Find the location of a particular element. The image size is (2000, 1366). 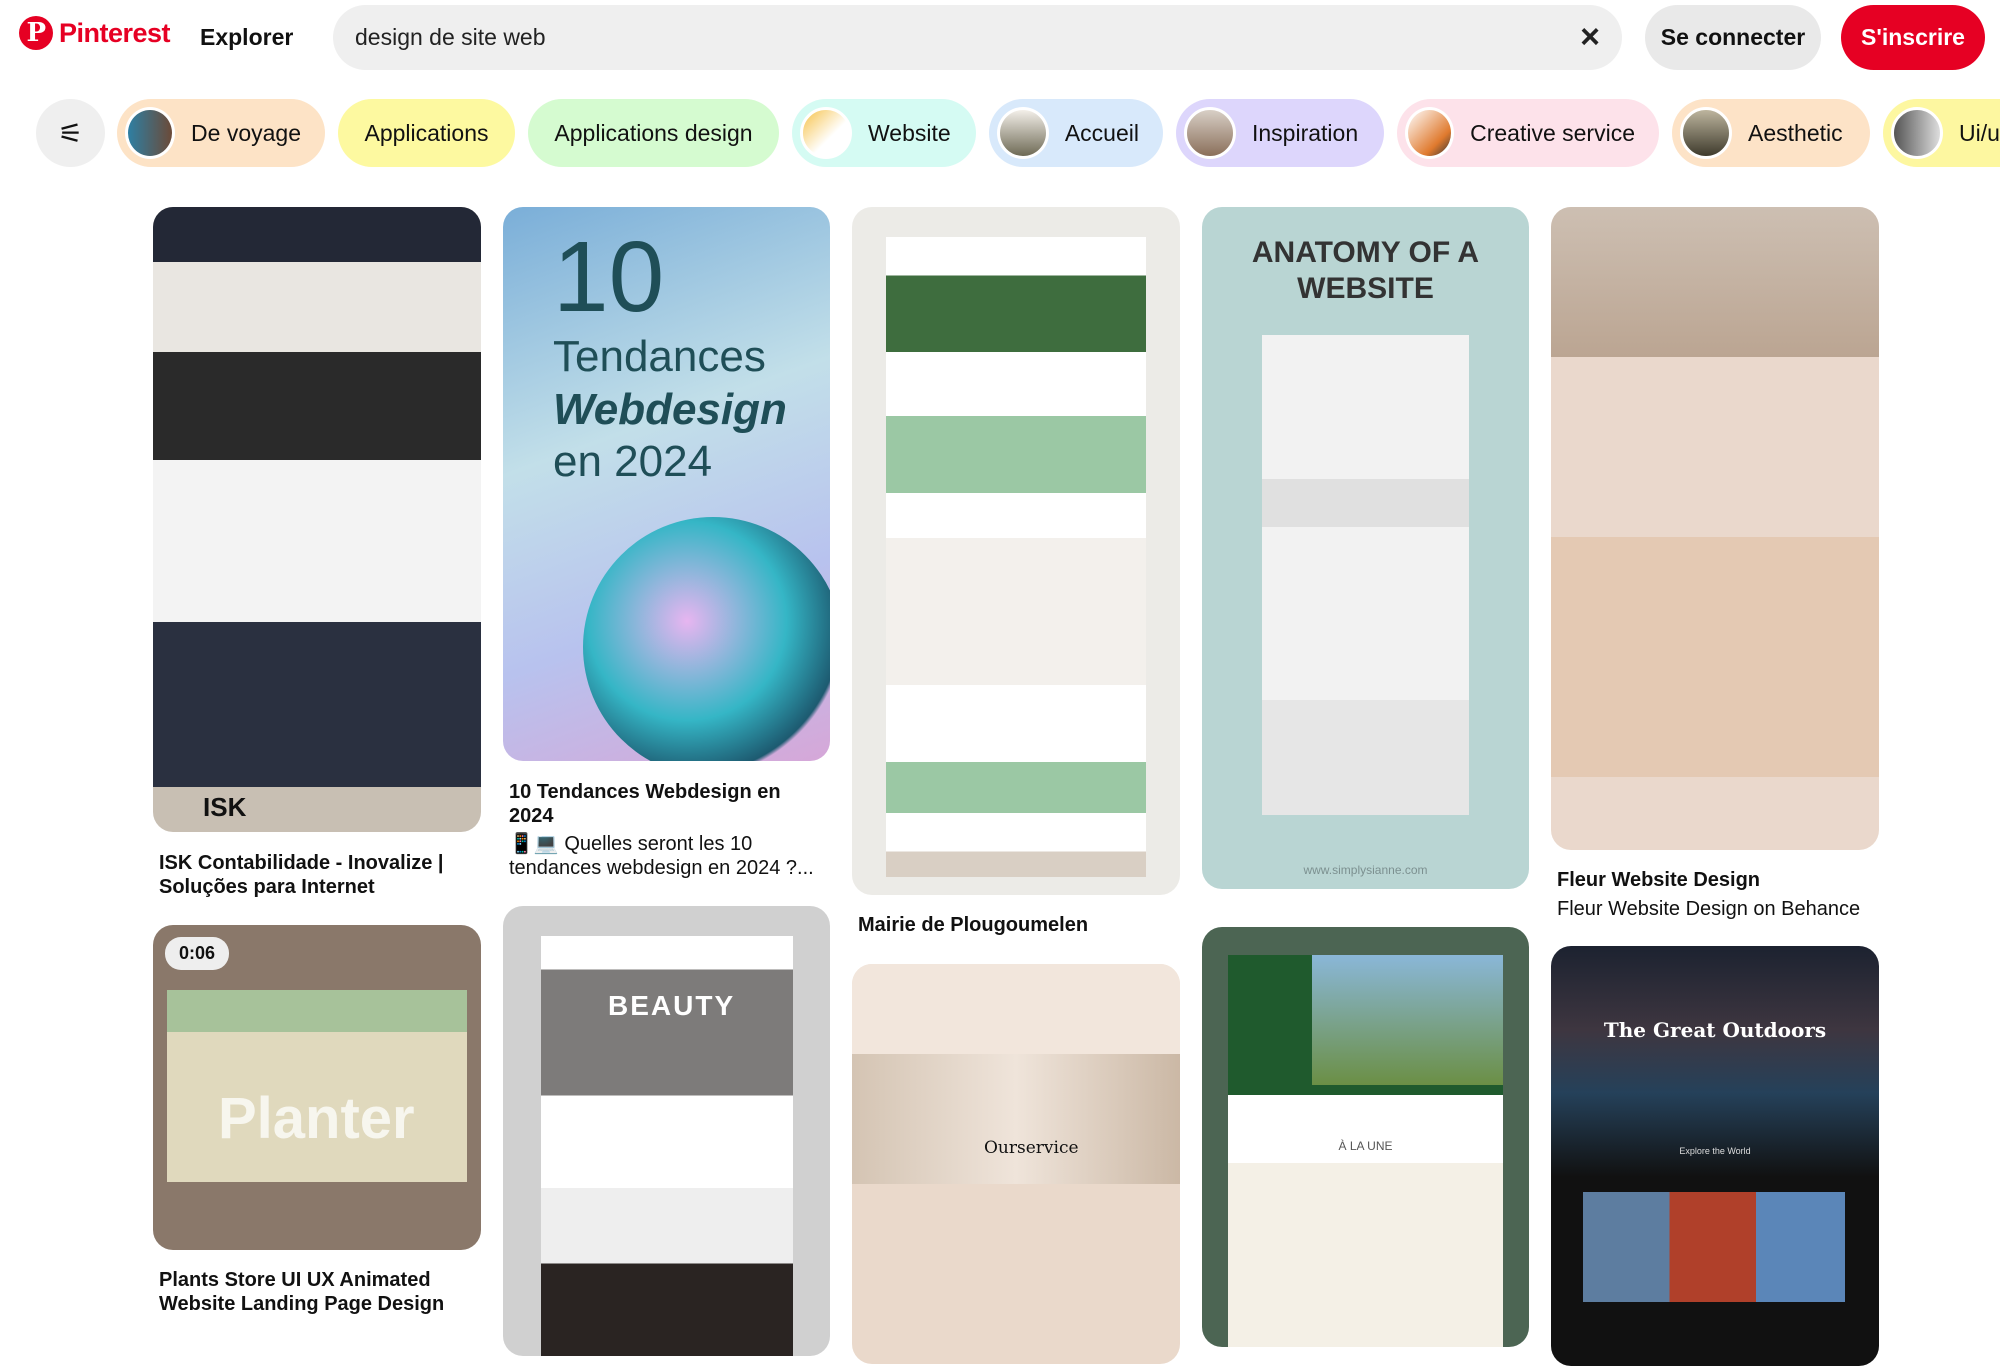

pin-title: Mairie de Plougoumelen is located at coordinates (1018, 925).